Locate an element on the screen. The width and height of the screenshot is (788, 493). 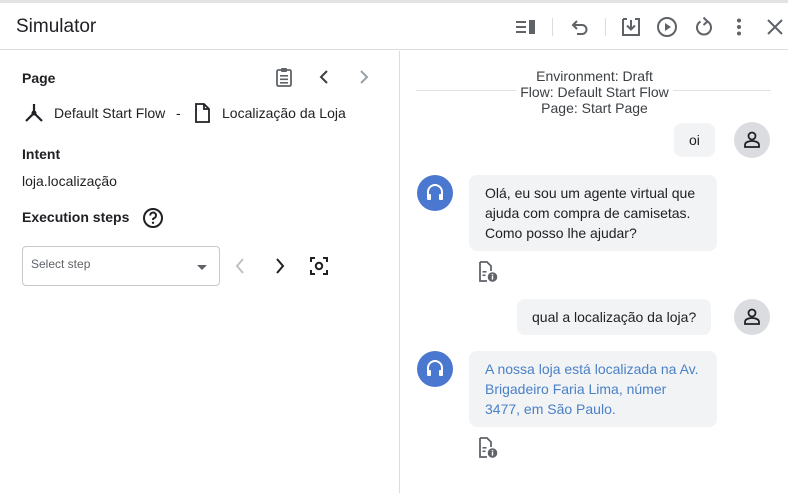
simulator-header: Simulator is located at coordinates (394, 26).